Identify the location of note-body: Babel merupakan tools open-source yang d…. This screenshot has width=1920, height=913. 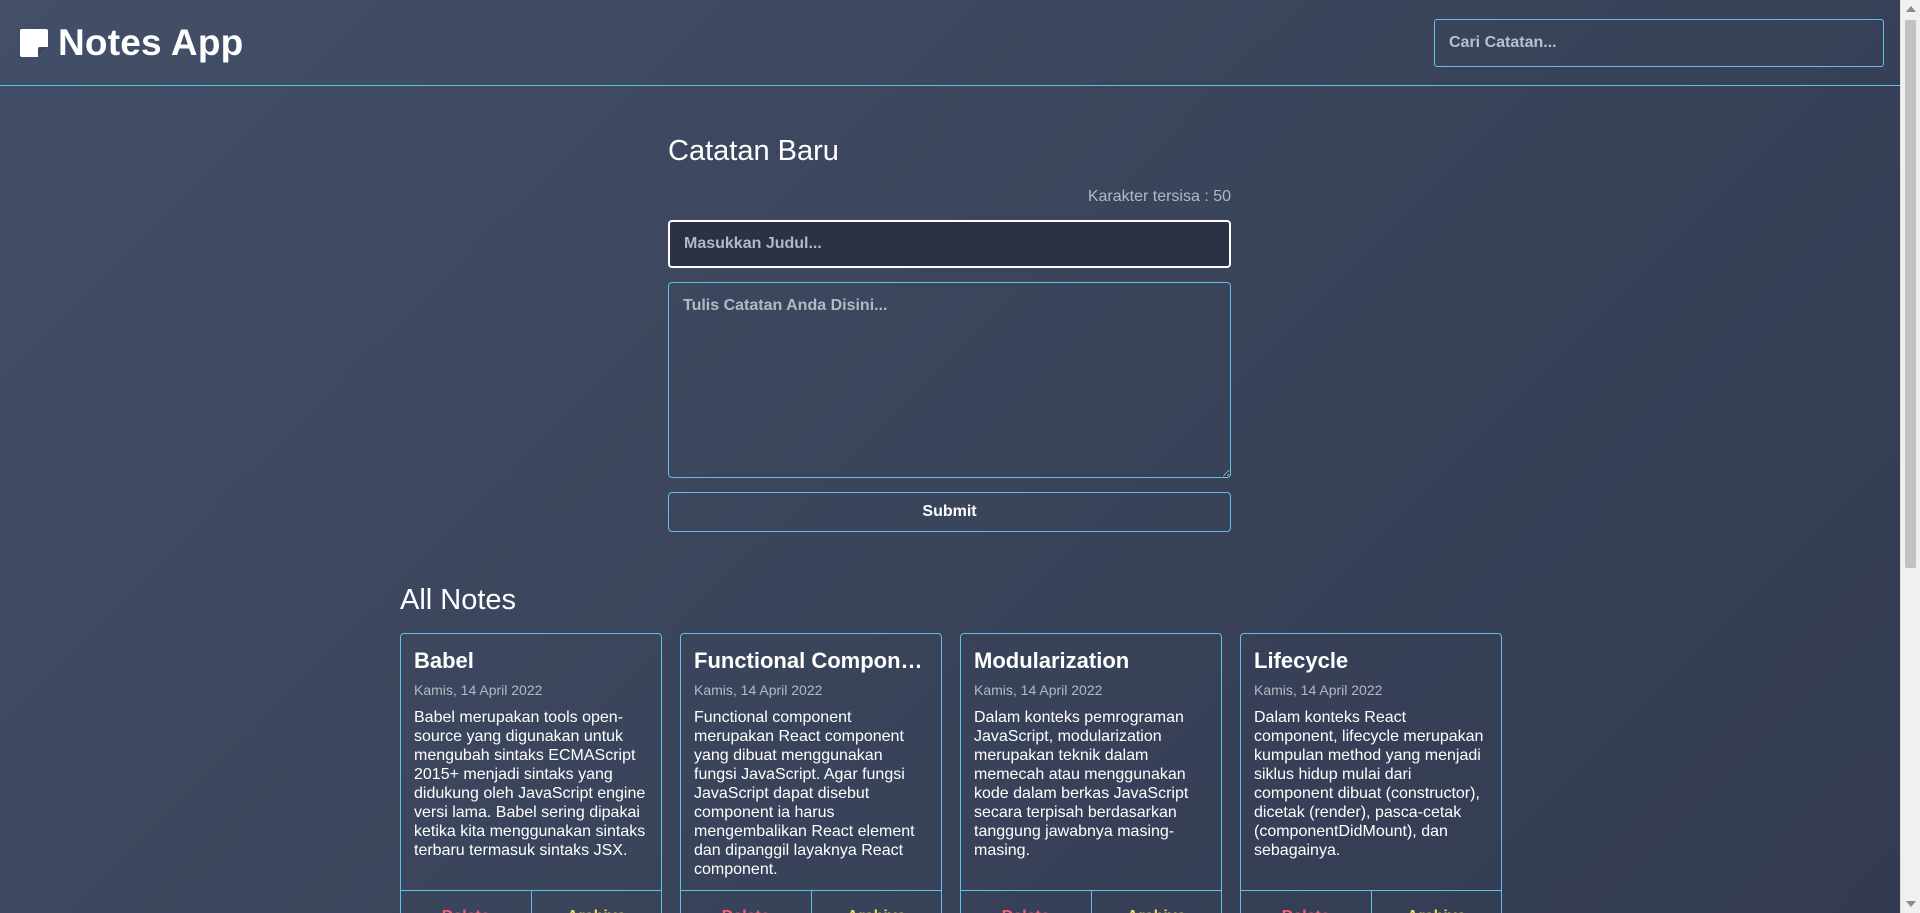
(530, 784).